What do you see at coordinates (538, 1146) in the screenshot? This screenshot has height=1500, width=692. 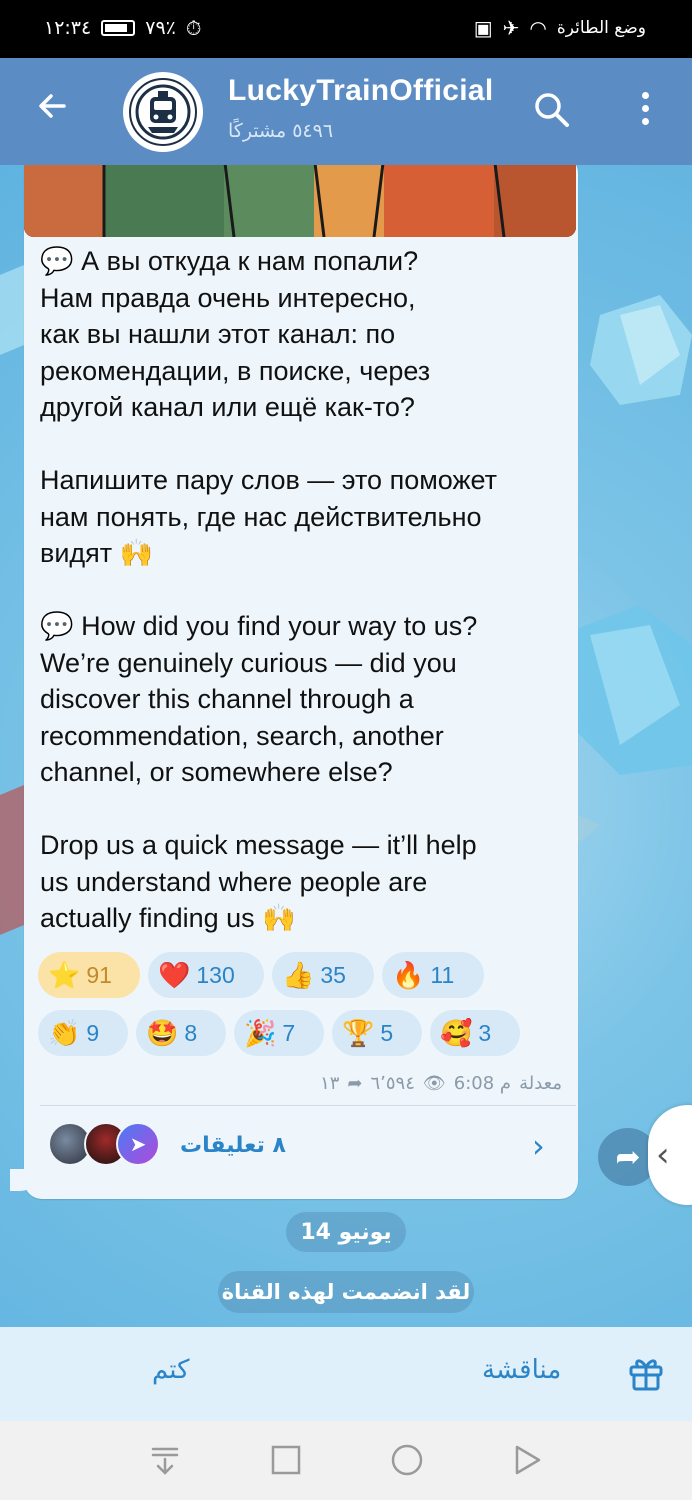 I see `chevron-right-icon: ›` at bounding box center [538, 1146].